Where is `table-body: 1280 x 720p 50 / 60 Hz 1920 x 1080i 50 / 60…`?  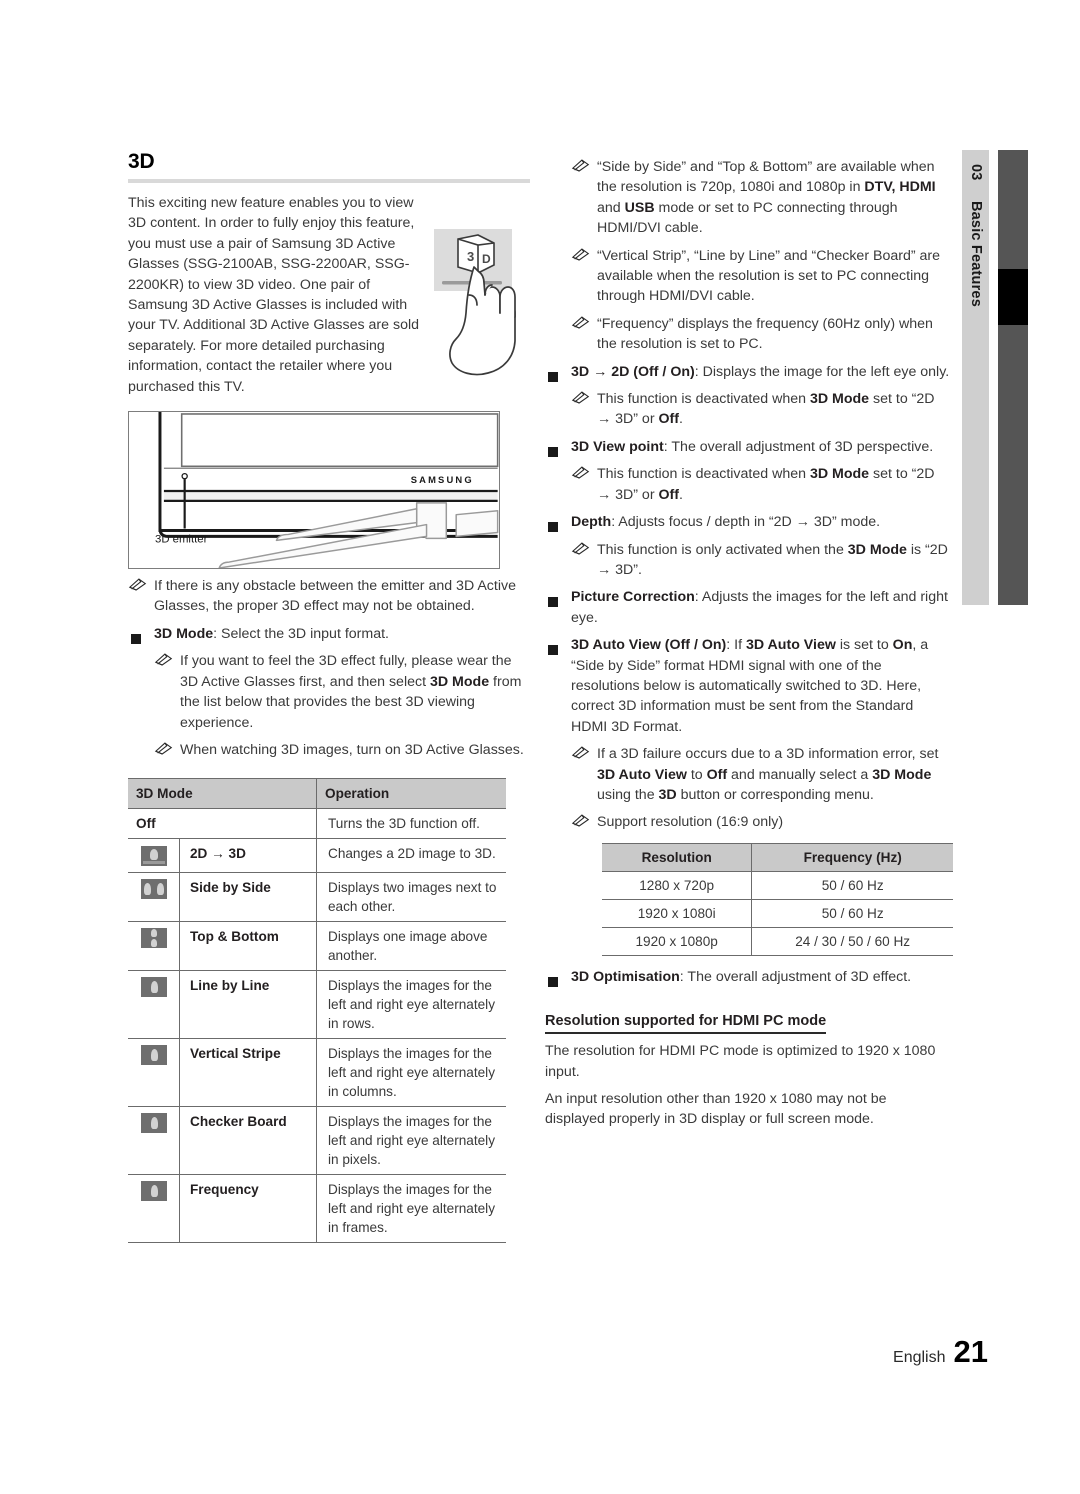 table-body: 1280 x 720p 50 / 60 Hz 1920 x 1080i 50 / 60… is located at coordinates (777, 913).